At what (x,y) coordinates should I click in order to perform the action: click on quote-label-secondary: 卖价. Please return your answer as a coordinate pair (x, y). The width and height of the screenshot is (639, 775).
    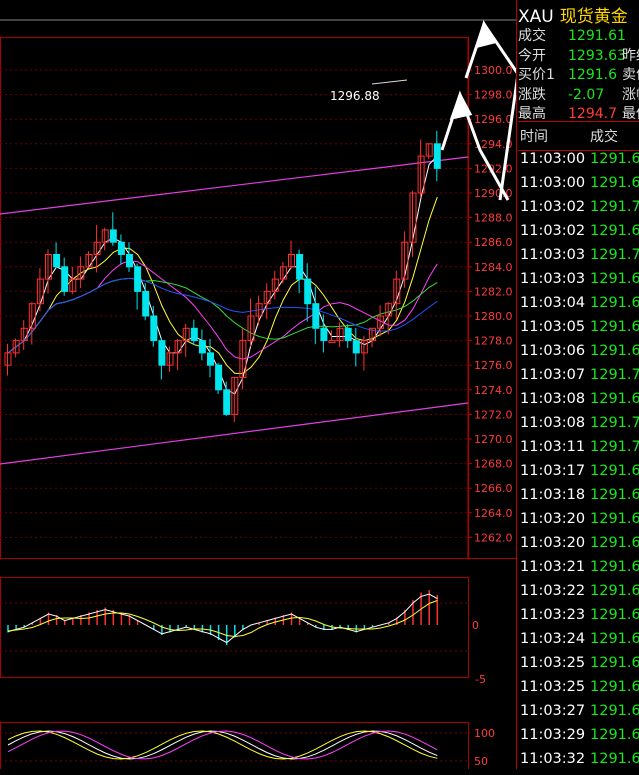
    Looking at the image, I should click on (630, 75).